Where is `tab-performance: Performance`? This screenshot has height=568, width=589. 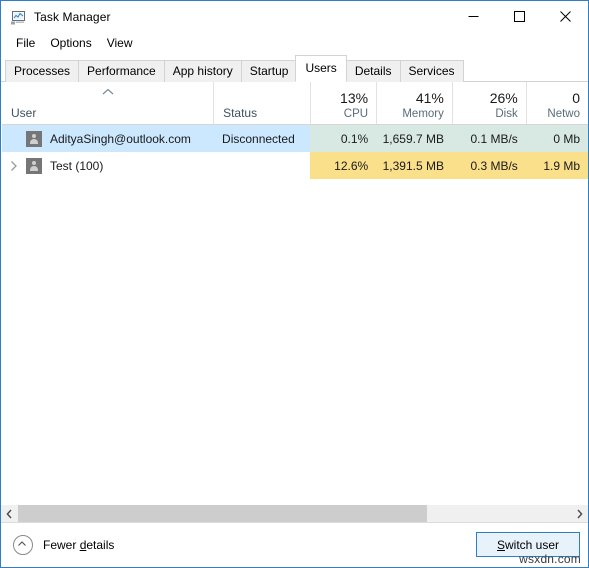
tab-performance: Performance is located at coordinates (121, 71).